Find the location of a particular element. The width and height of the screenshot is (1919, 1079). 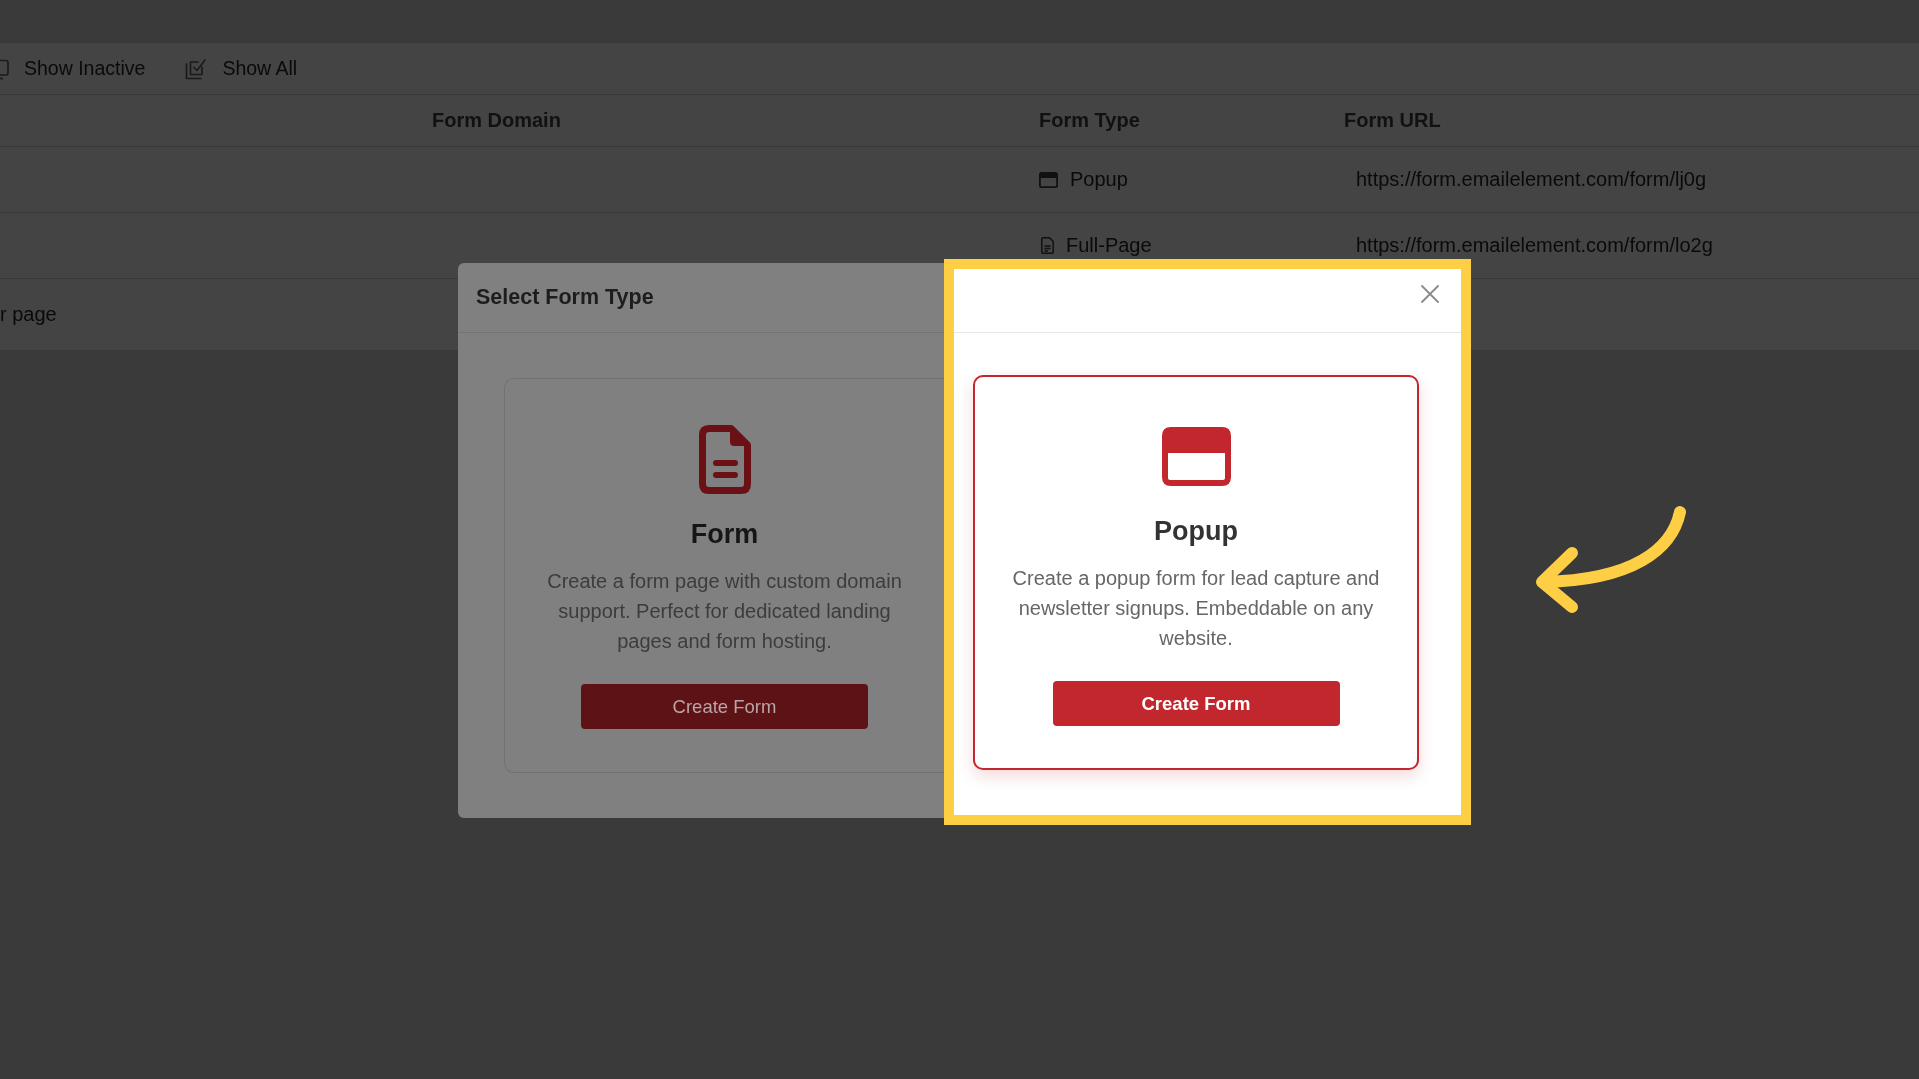

table-cell: Full-Page is located at coordinates (1109, 245).